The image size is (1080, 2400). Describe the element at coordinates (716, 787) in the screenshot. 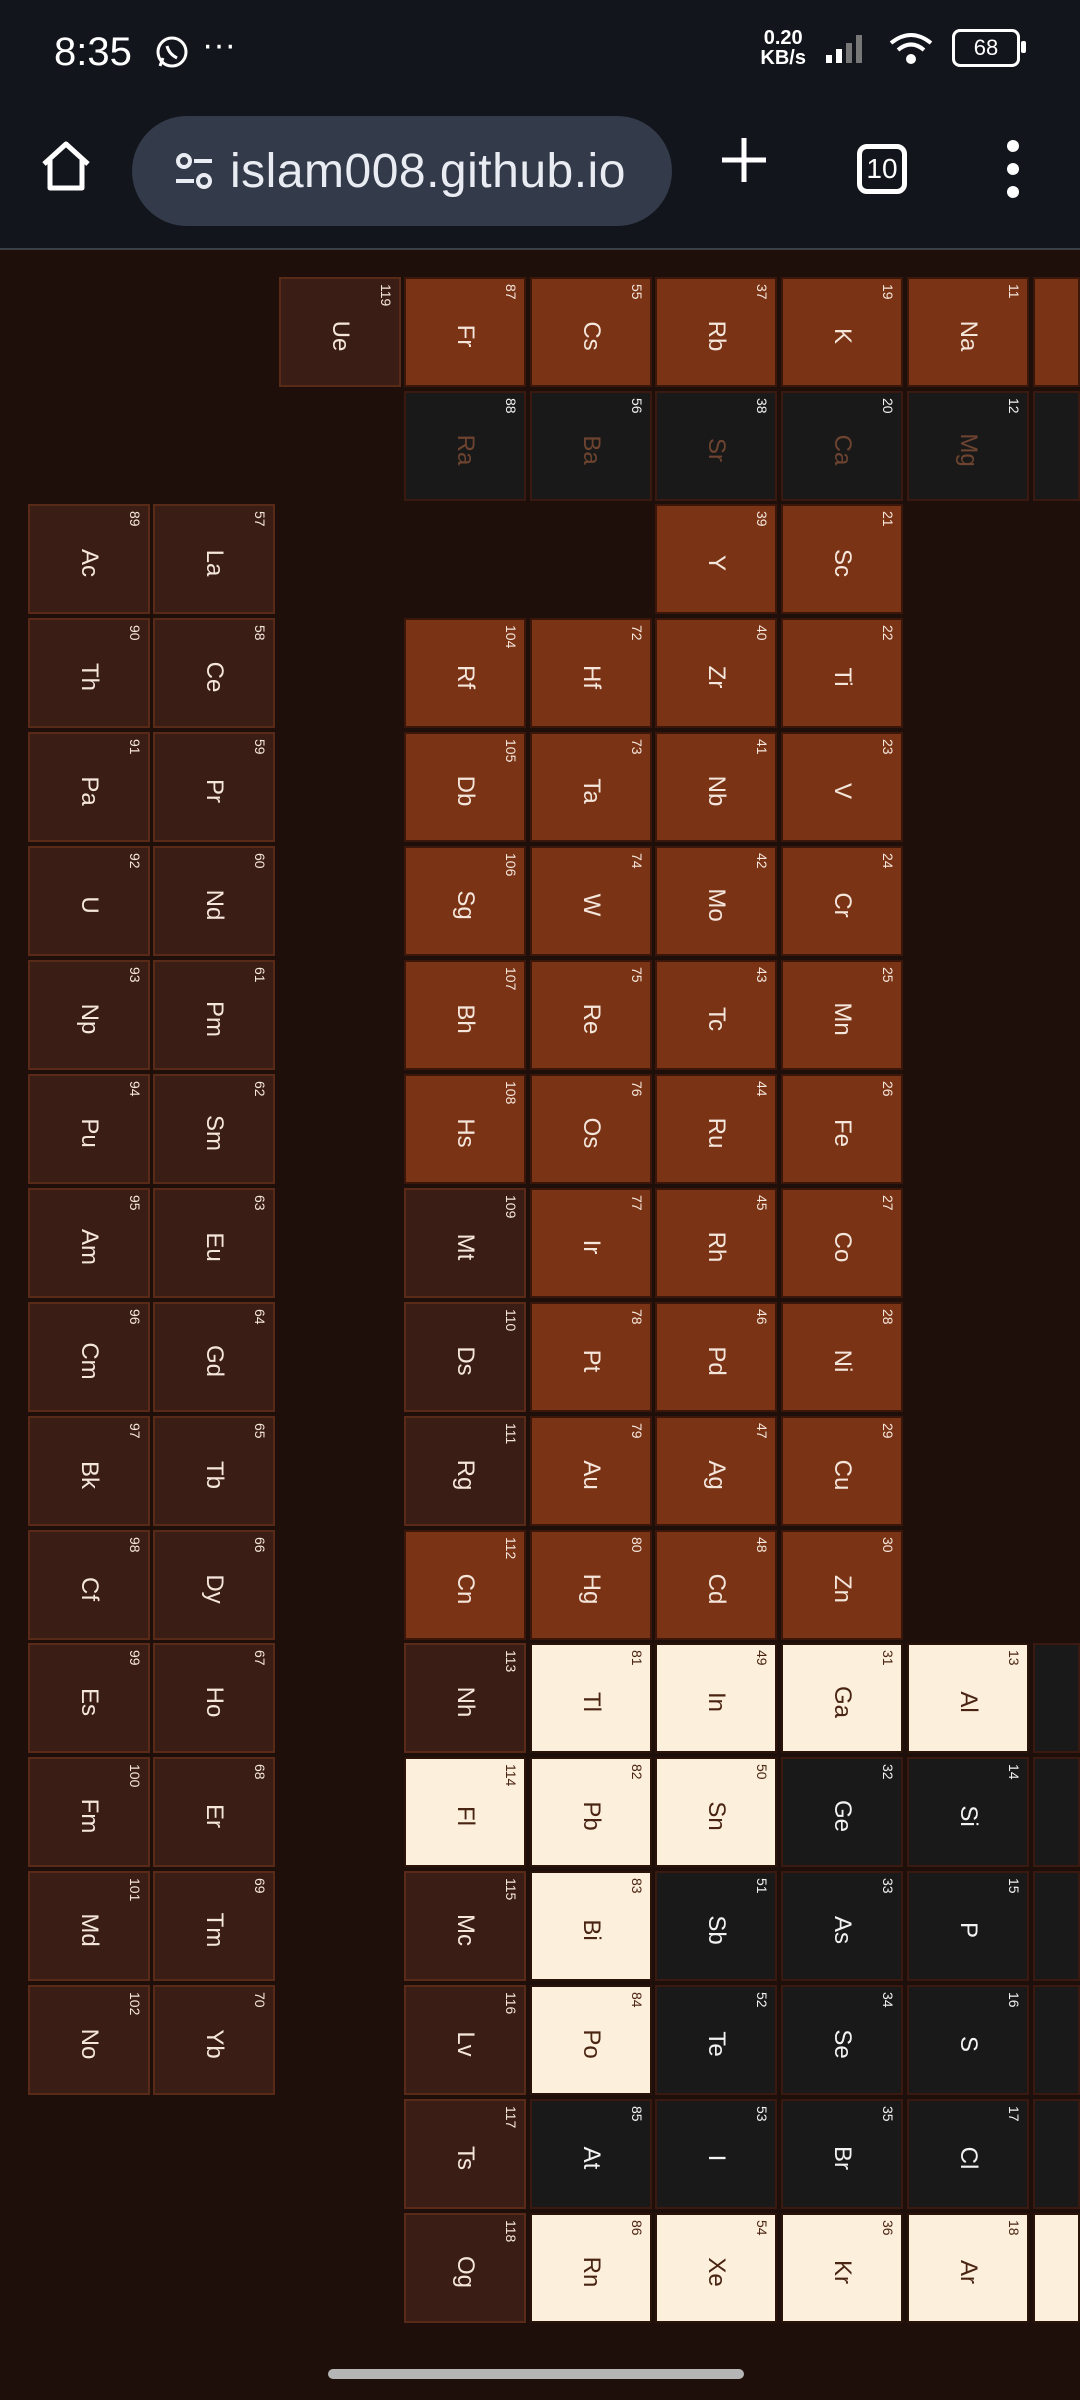

I see `element-cell-nb: 41 Nb` at that location.